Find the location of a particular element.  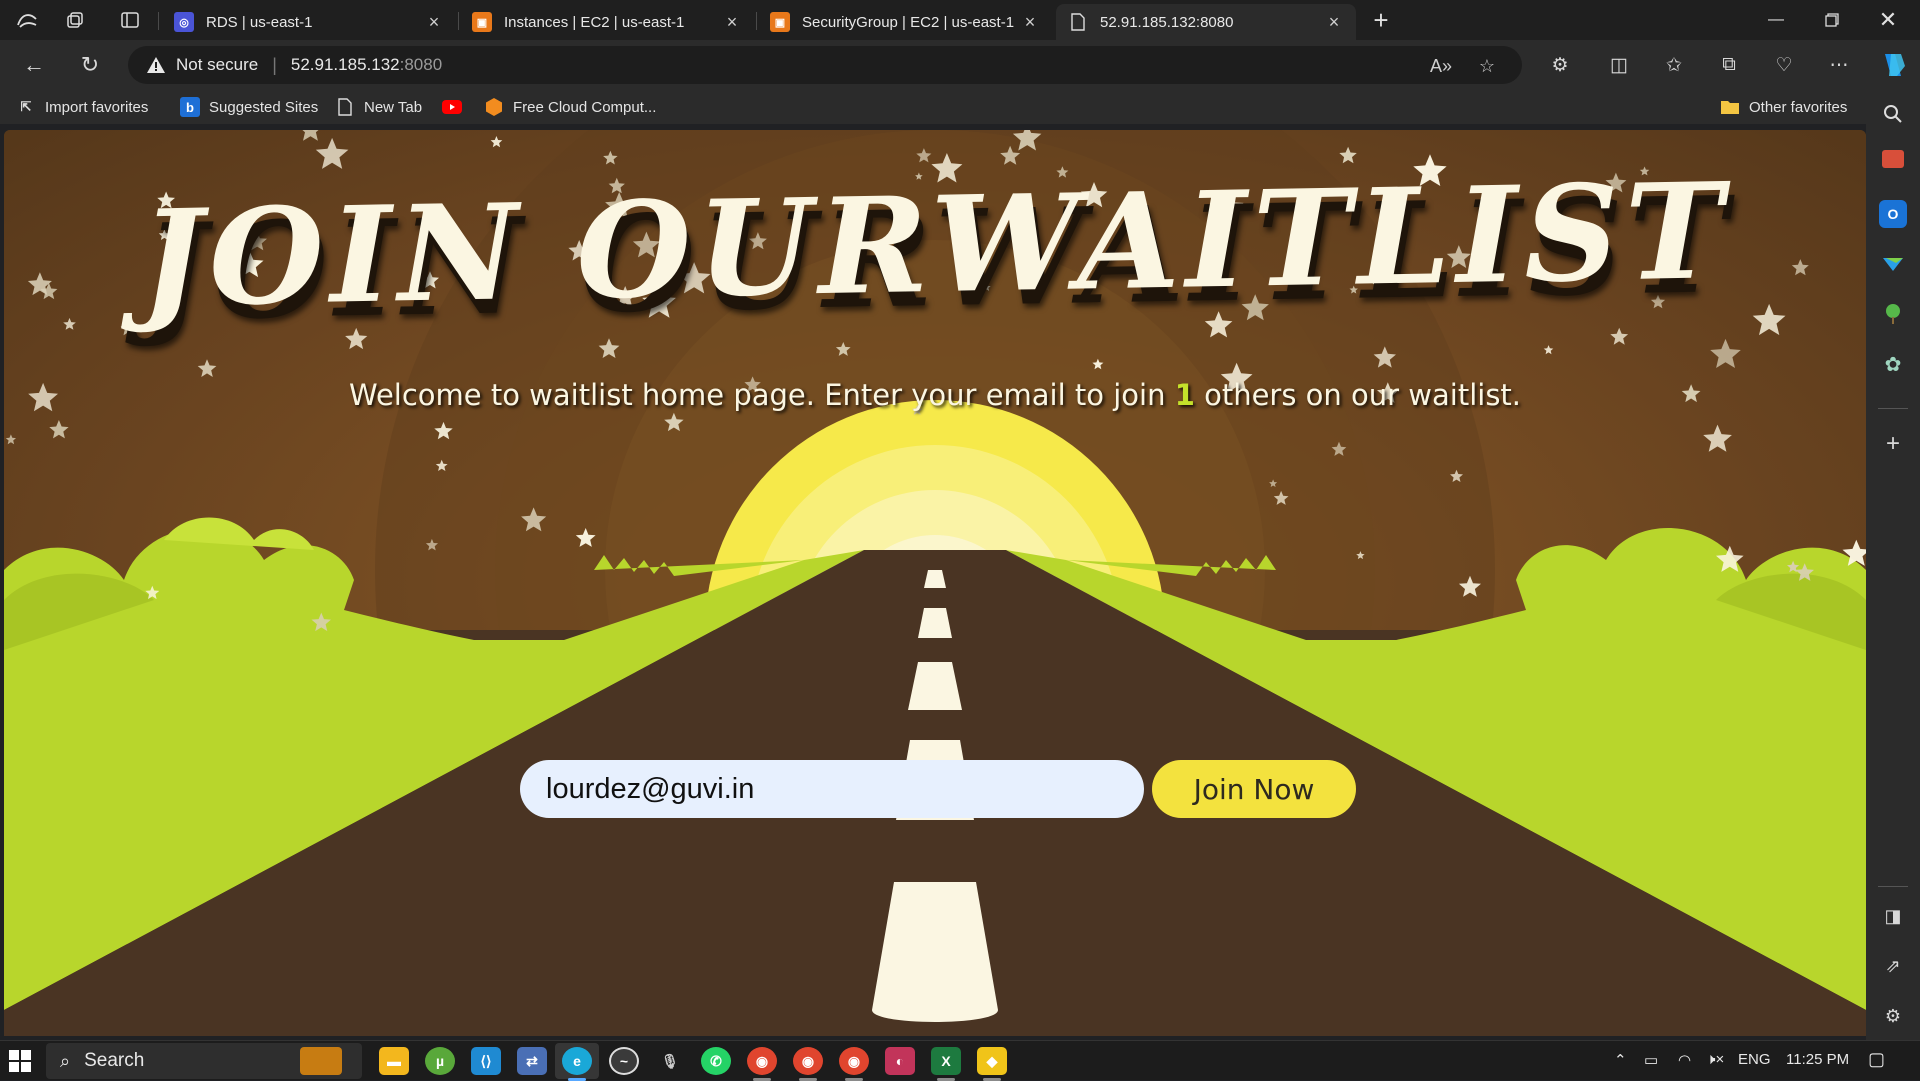

join-now-button: Join Now is located at coordinates (1254, 789).